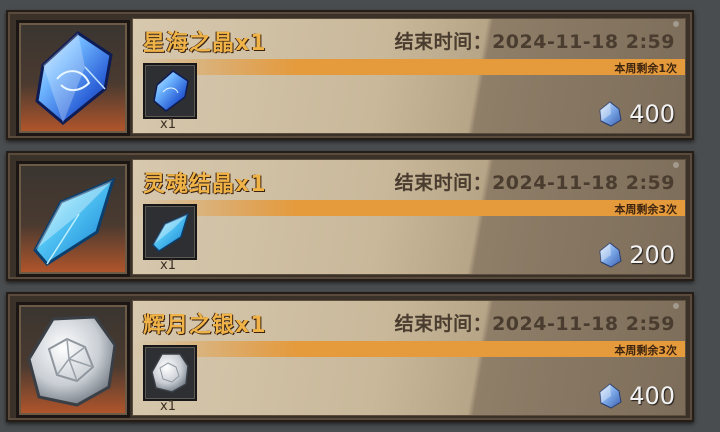 This screenshot has width=720, height=432. I want to click on buy-price-button: 200, so click(636, 255).